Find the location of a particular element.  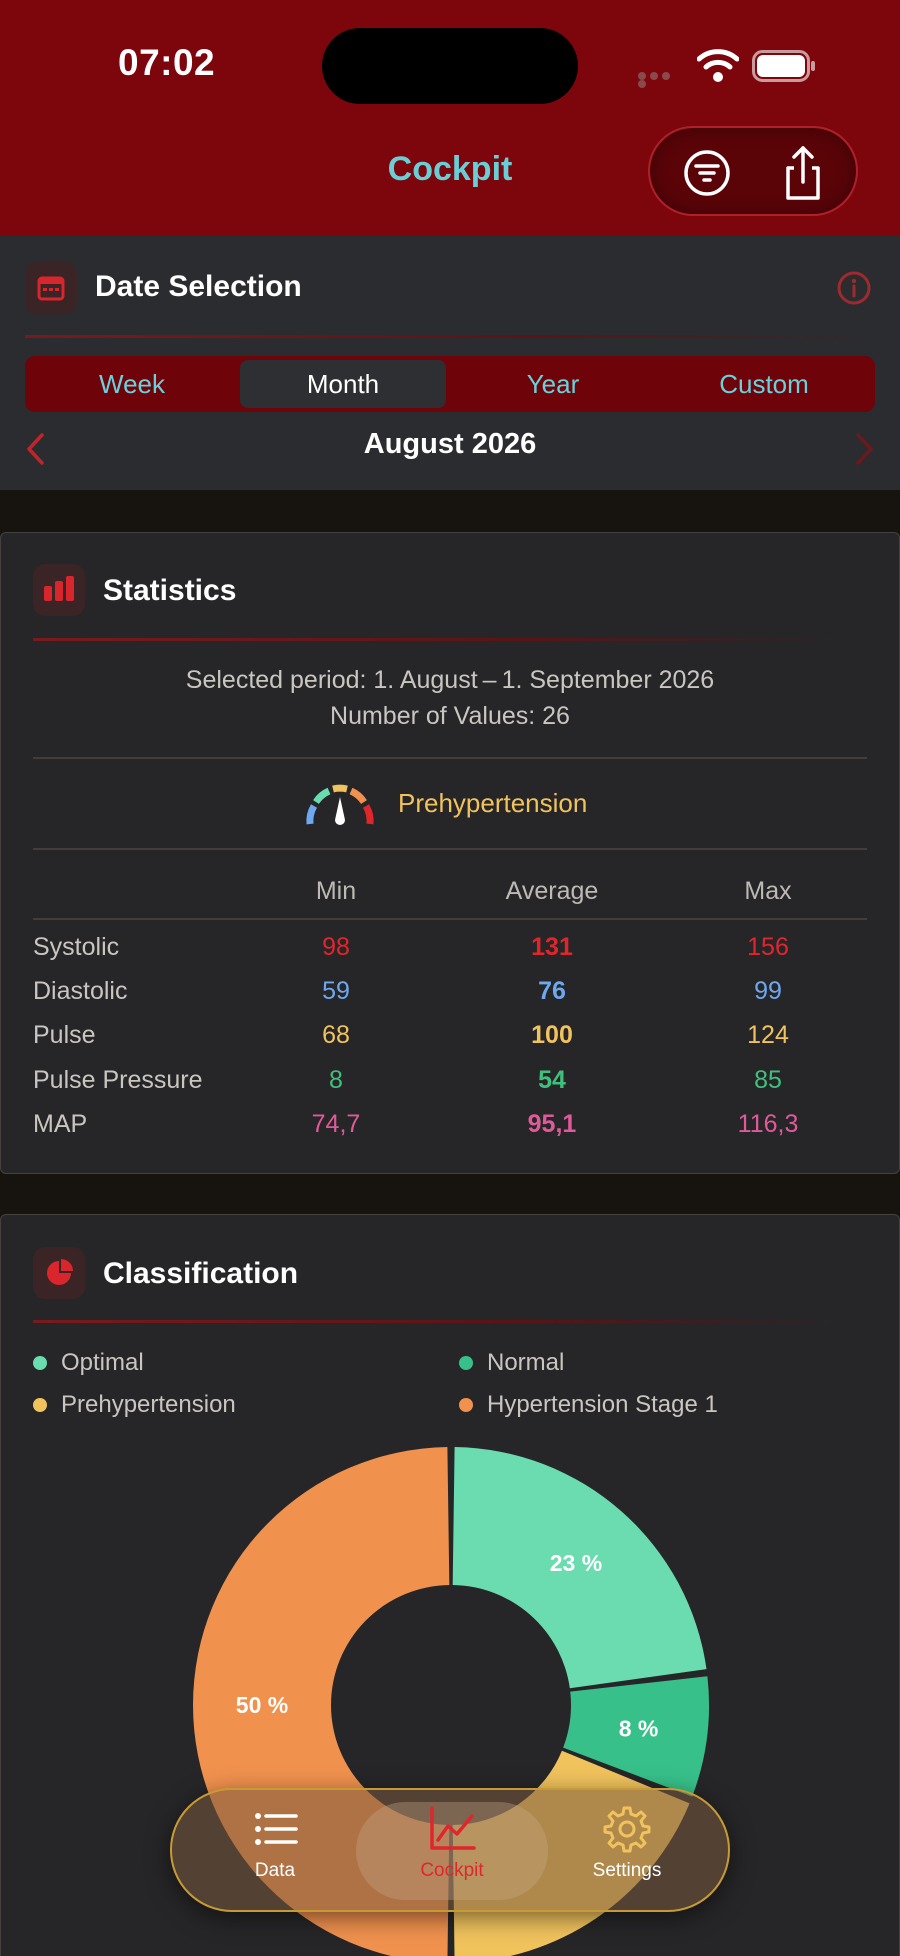

legend-normal: Normal is located at coordinates (526, 1362).